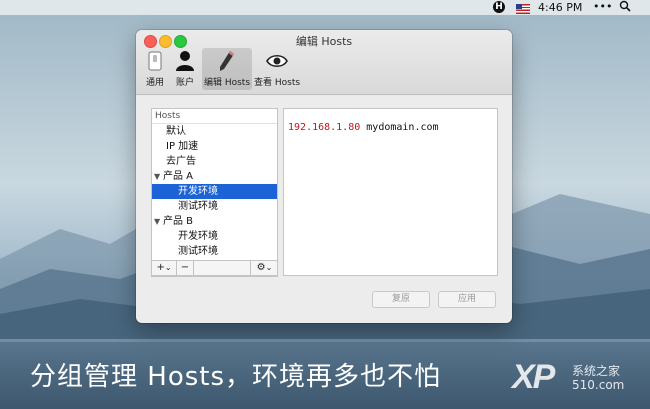 Image resolution: width=650 pixels, height=409 pixels. What do you see at coordinates (227, 61) in the screenshot?
I see `pencil-icon` at bounding box center [227, 61].